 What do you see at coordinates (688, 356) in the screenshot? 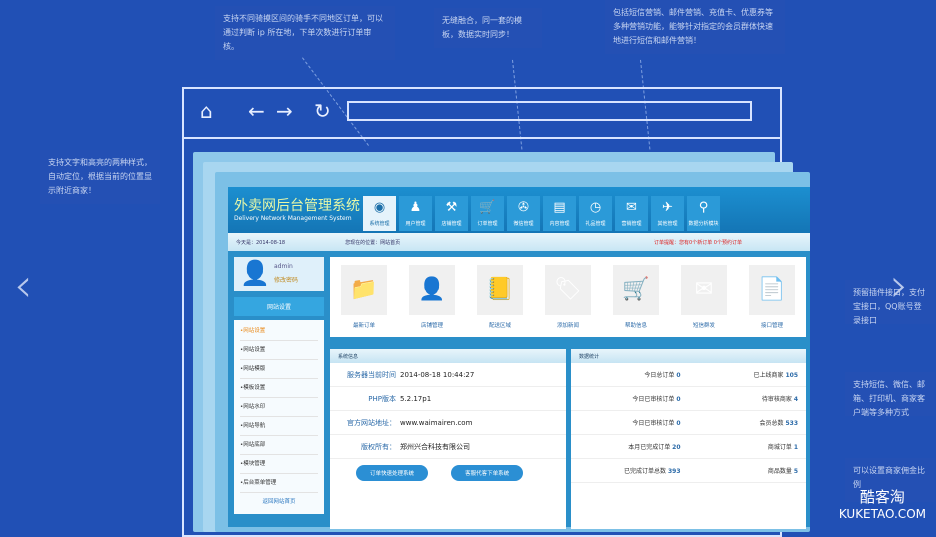
I see `panel-title: 数据统计` at bounding box center [688, 356].